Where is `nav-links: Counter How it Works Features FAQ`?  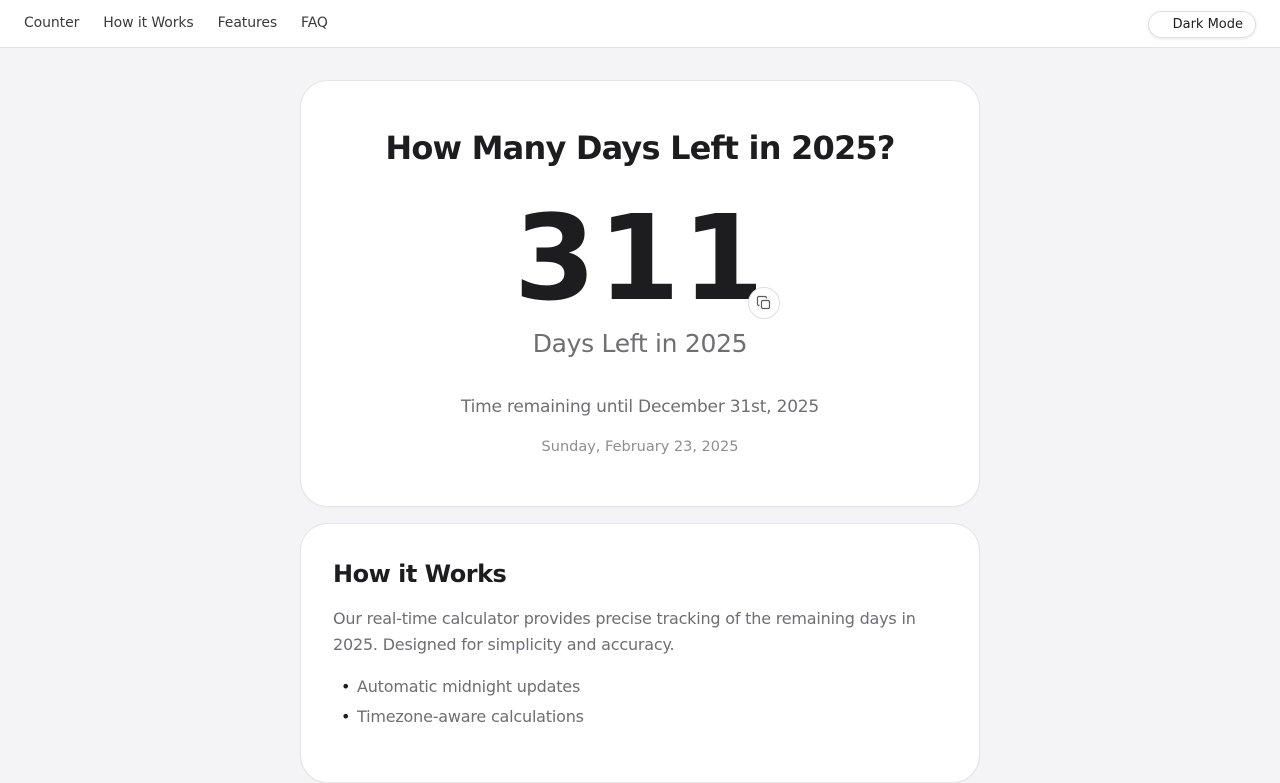
nav-links: Counter How it Works Features FAQ is located at coordinates (176, 23).